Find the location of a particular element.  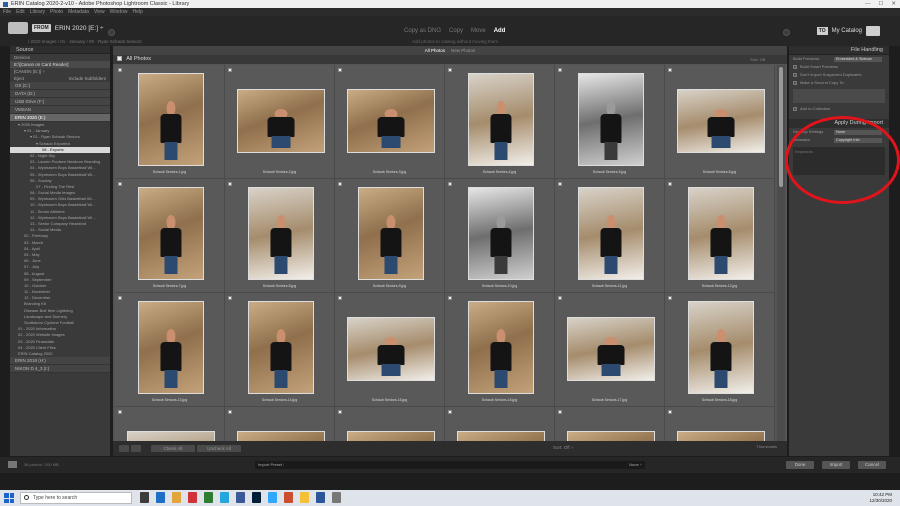

photo-cell: Schaub Seniors-1.jpg is located at coordinates (170, 122).